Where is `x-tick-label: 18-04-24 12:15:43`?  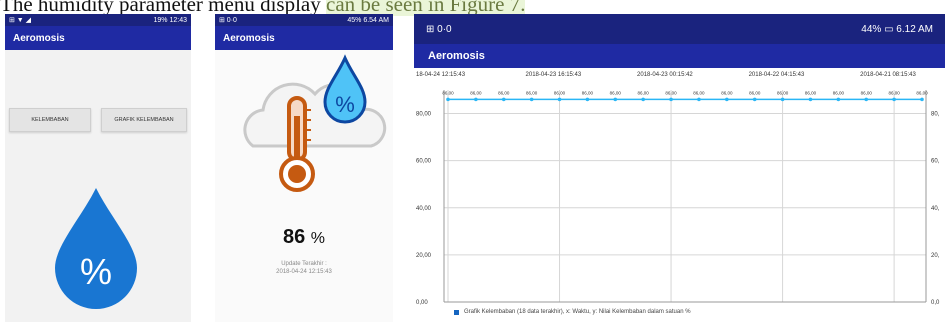 x-tick-label: 18-04-24 12:15:43 is located at coordinates (441, 75).